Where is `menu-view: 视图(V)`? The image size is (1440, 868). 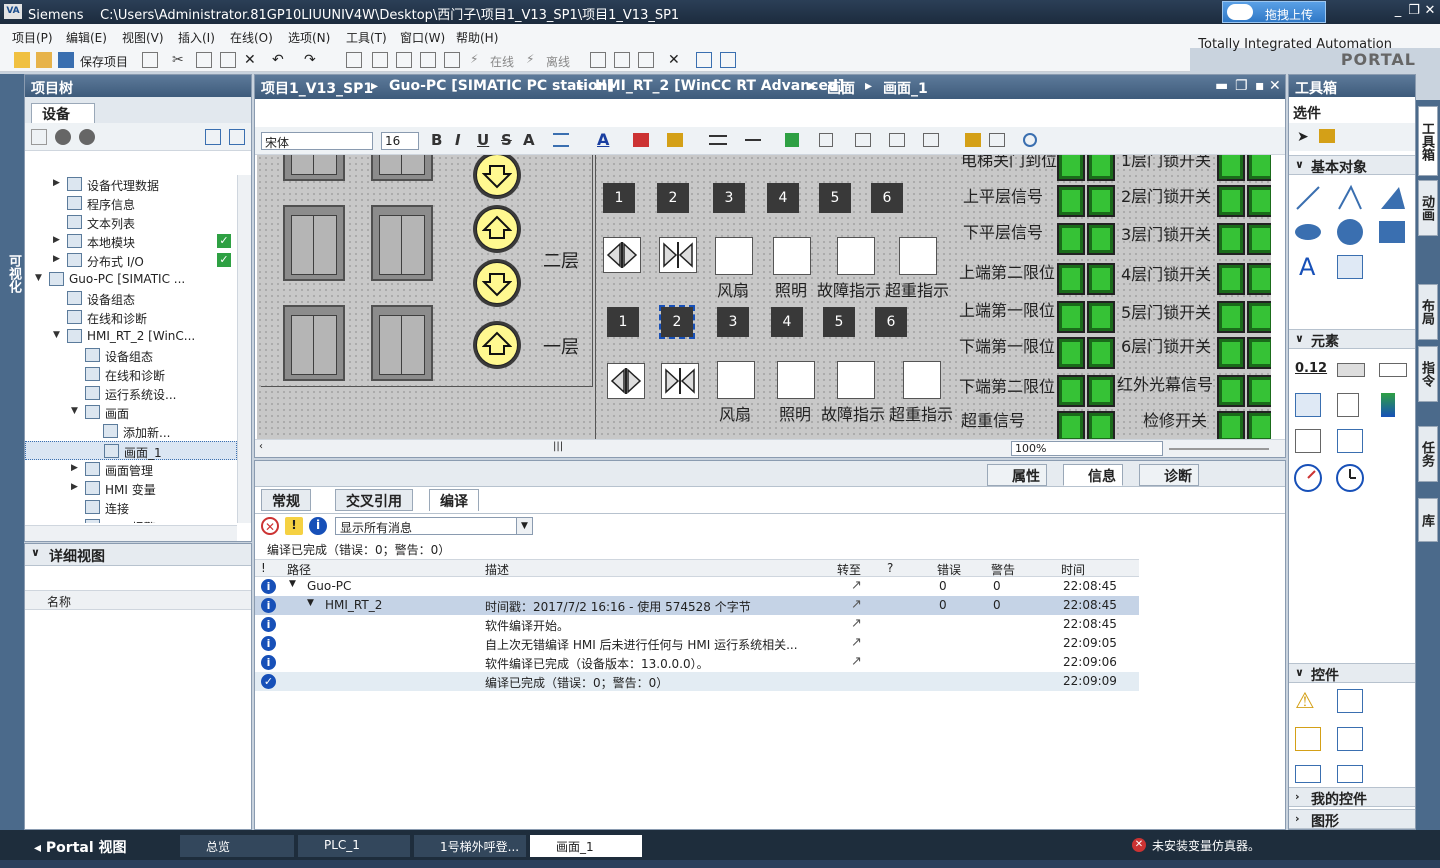 menu-view: 视图(V) is located at coordinates (143, 37).